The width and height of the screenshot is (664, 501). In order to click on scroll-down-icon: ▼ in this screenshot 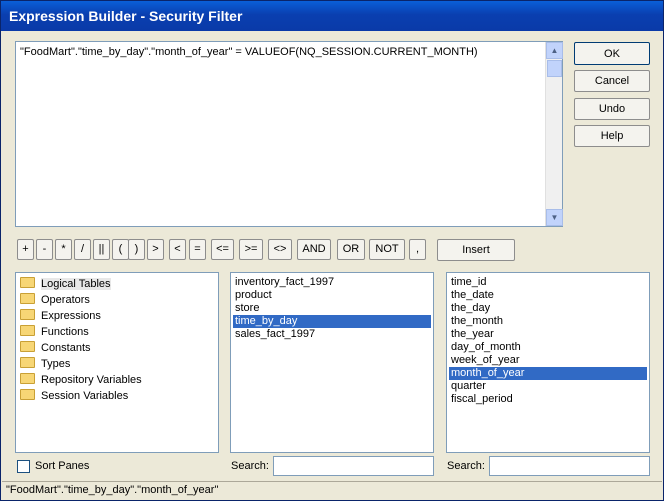, I will do `click(554, 217)`.